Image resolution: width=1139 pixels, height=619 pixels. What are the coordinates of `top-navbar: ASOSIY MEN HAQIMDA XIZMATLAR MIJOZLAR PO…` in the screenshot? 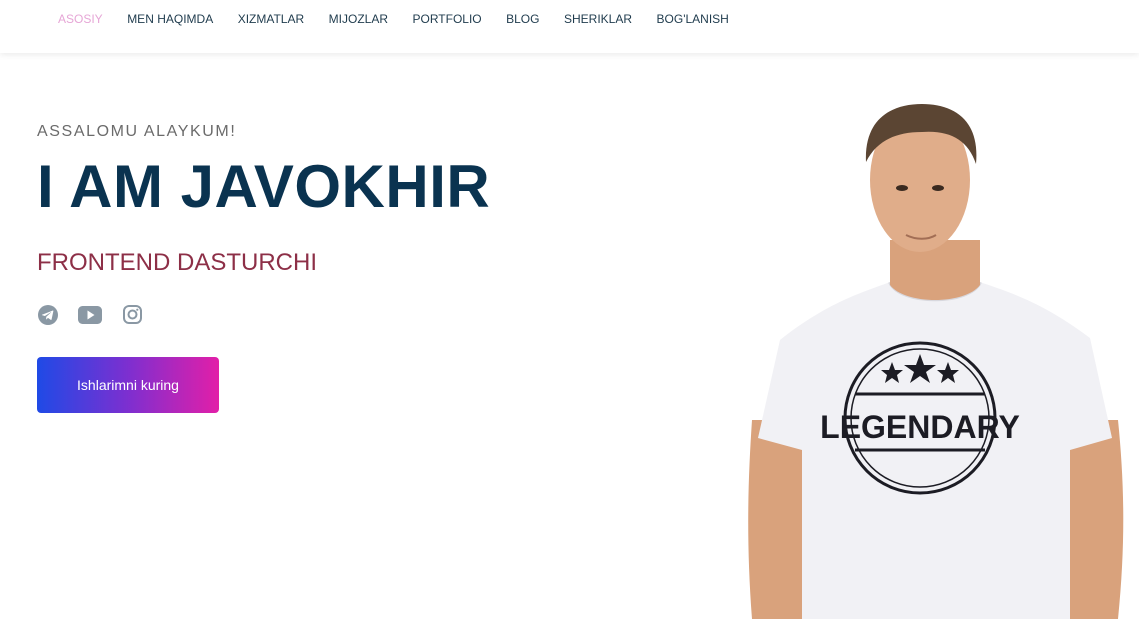 It's located at (569, 26).